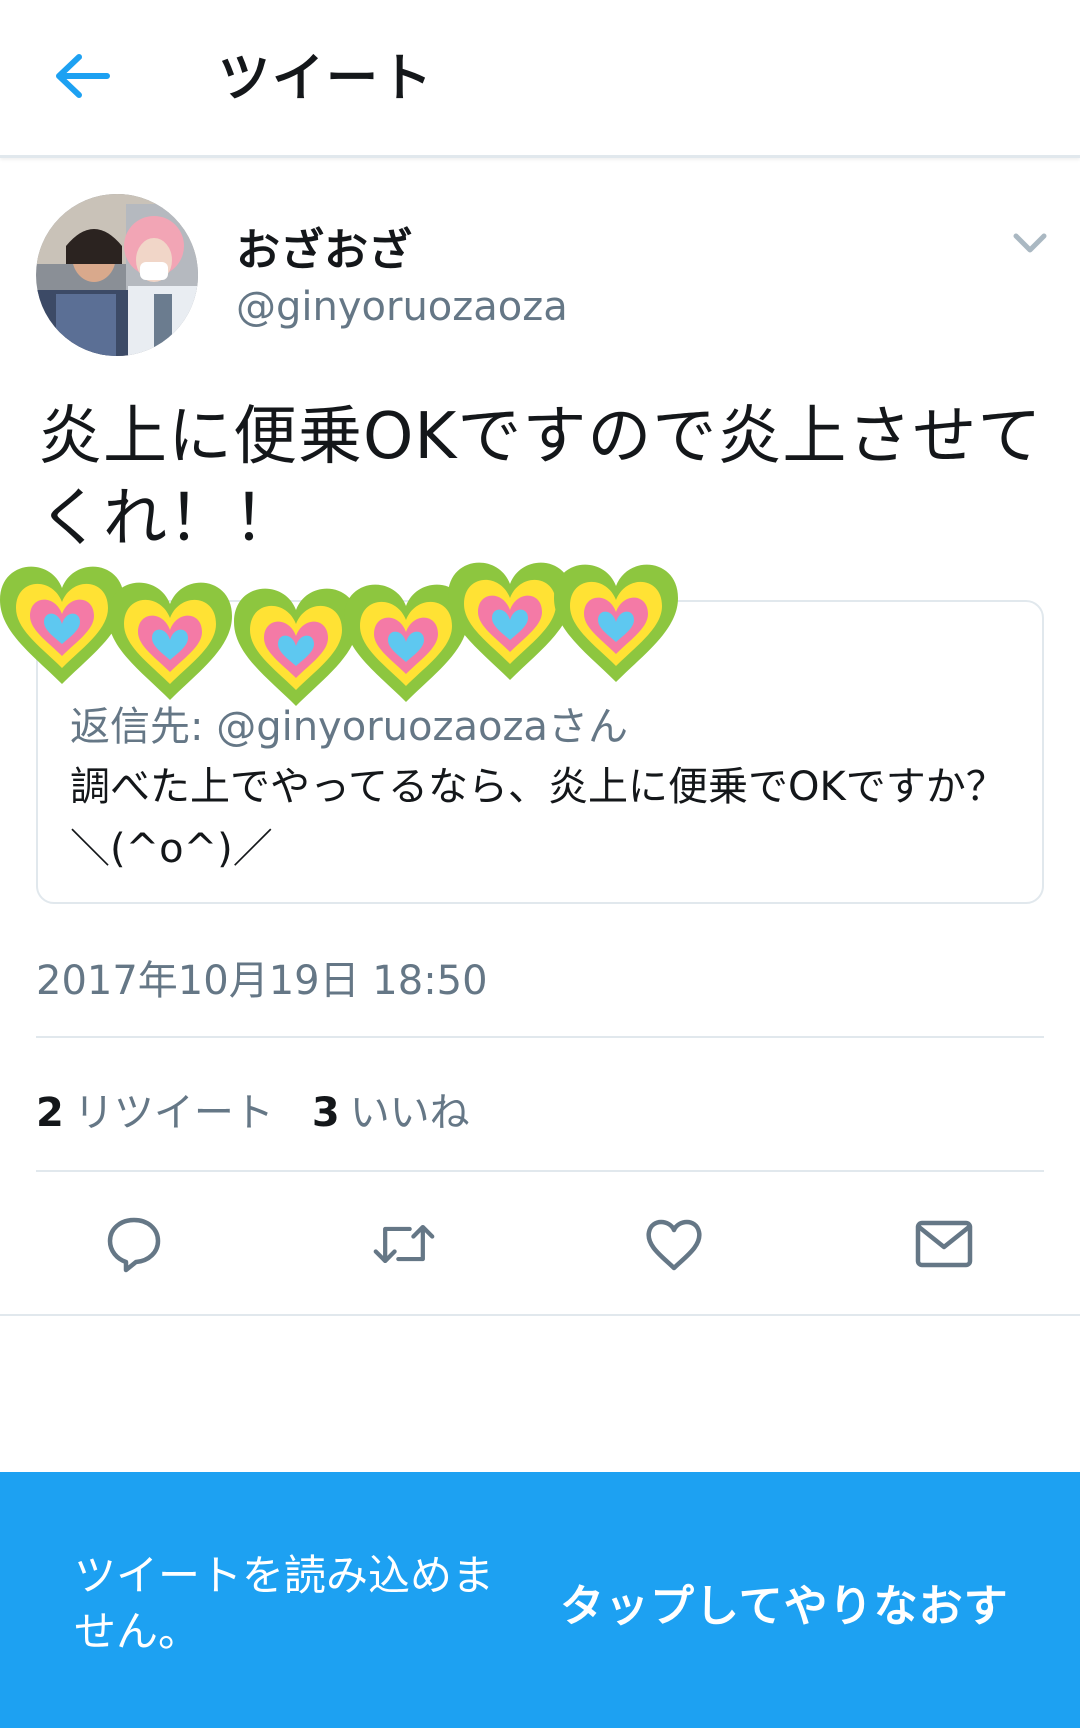 Image resolution: width=1080 pixels, height=1728 pixels. I want to click on arrow-left-icon, so click(83, 76).